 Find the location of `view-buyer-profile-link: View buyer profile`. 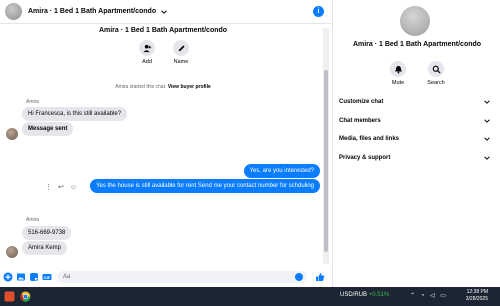

view-buyer-profile-link: View buyer profile is located at coordinates (189, 87).